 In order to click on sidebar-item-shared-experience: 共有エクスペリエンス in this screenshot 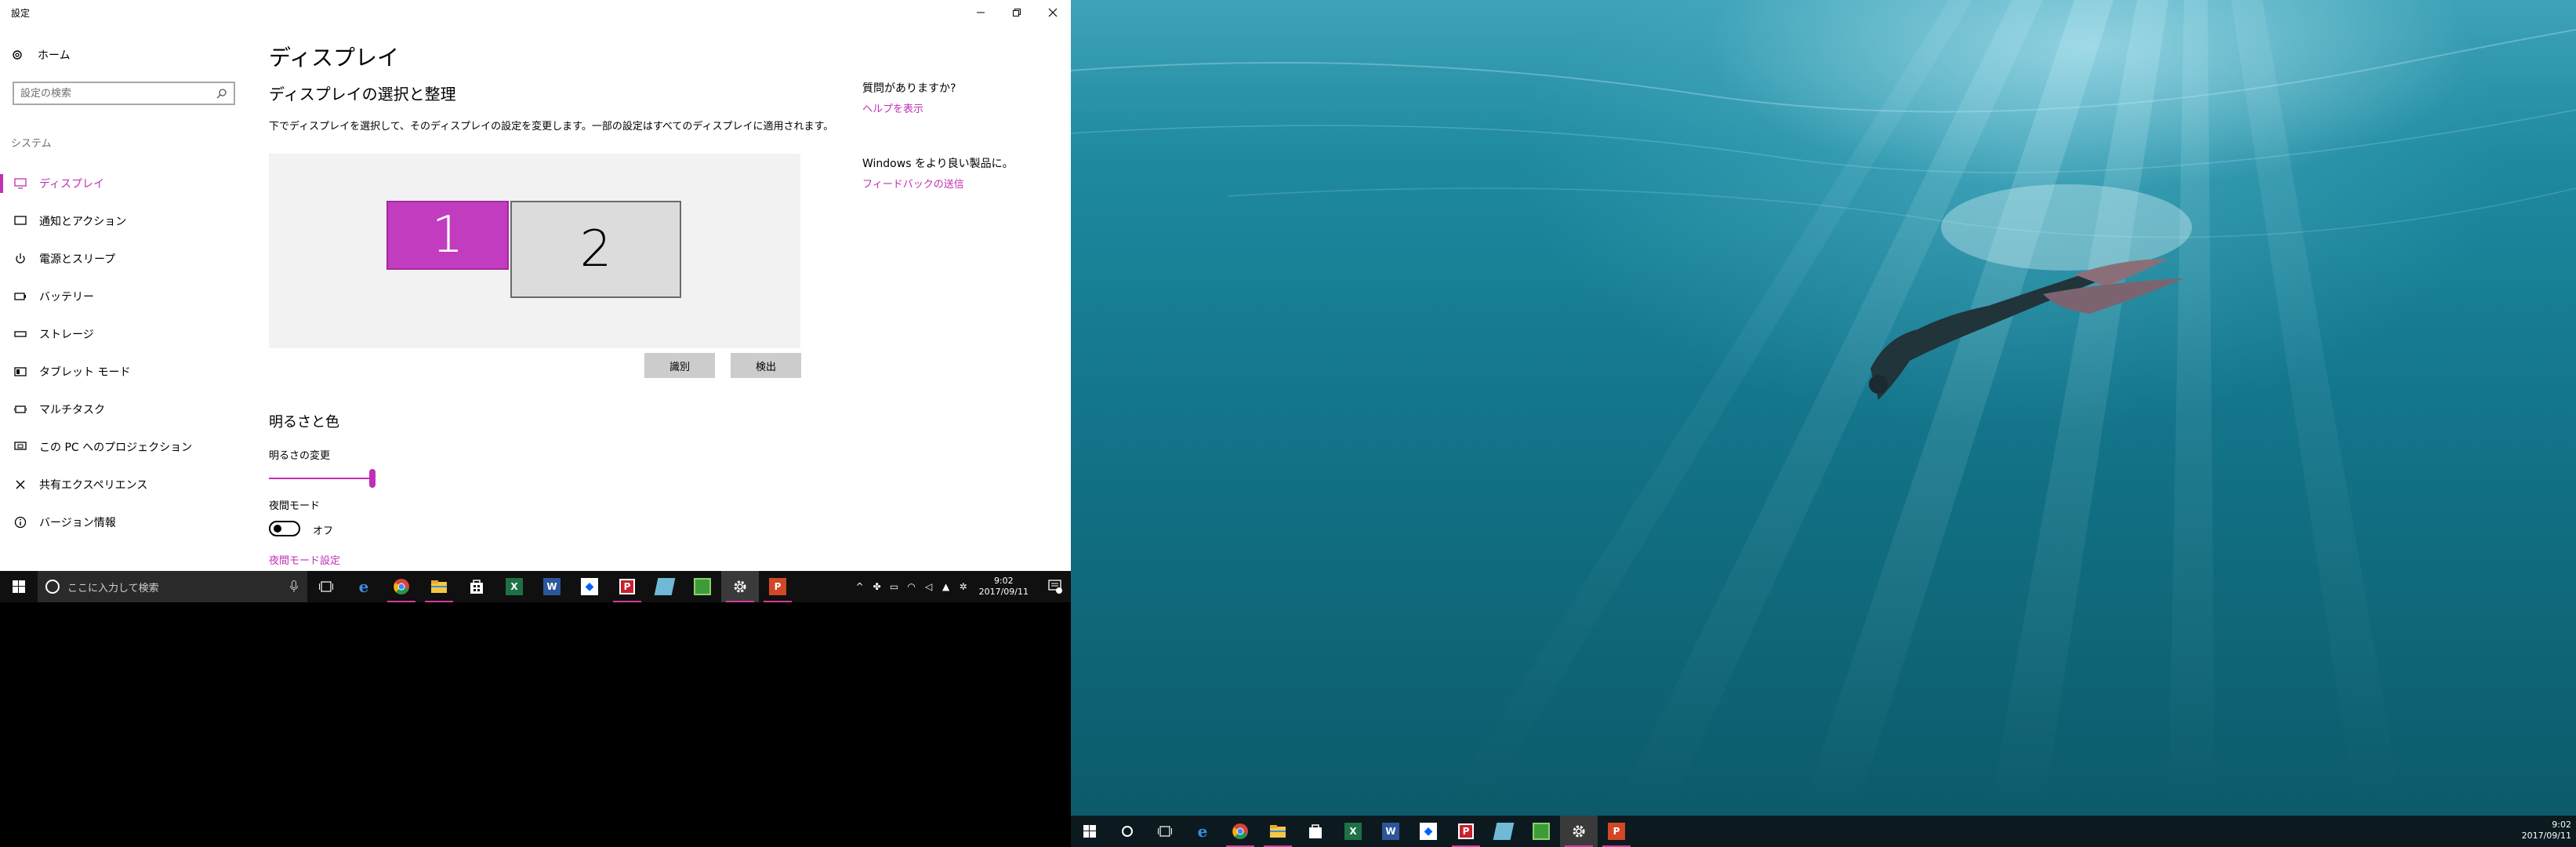, I will do `click(126, 484)`.